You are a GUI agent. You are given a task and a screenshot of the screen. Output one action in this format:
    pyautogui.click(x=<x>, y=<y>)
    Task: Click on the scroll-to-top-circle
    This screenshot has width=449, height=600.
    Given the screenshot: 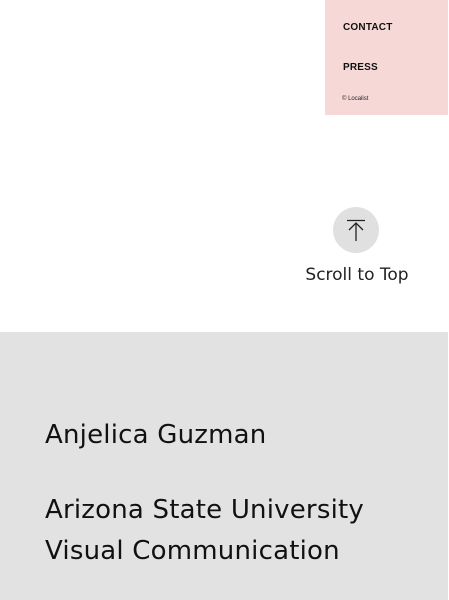 What is the action you would take?
    pyautogui.click(x=356, y=230)
    